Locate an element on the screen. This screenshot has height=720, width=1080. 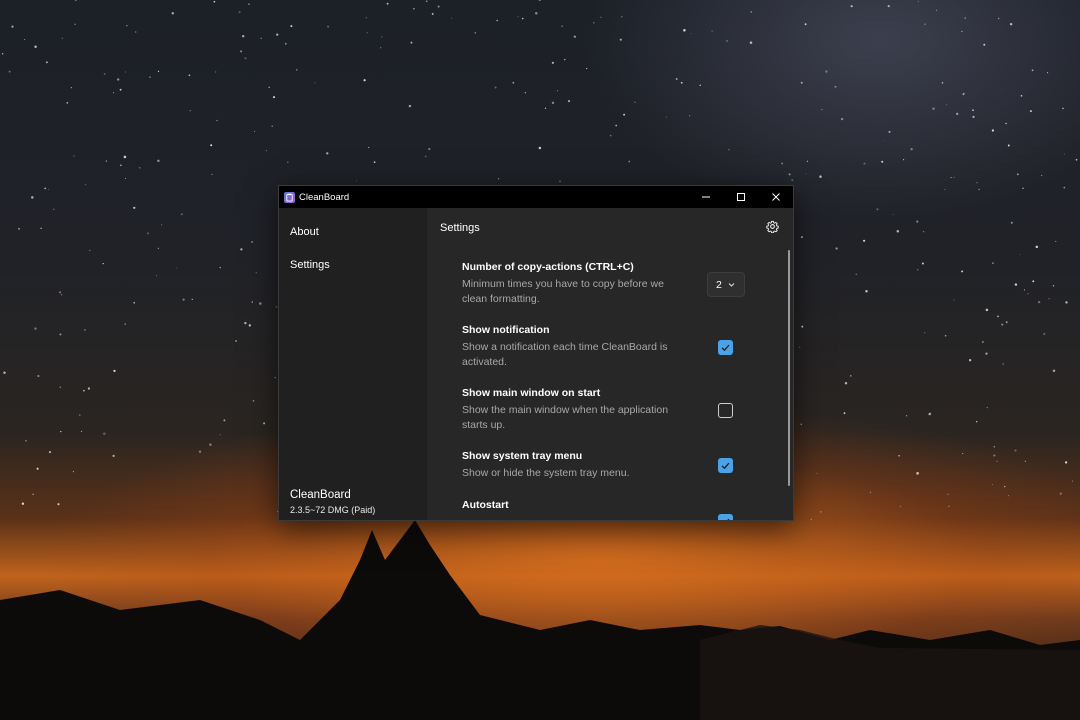
maximize-button is located at coordinates (740, 197).